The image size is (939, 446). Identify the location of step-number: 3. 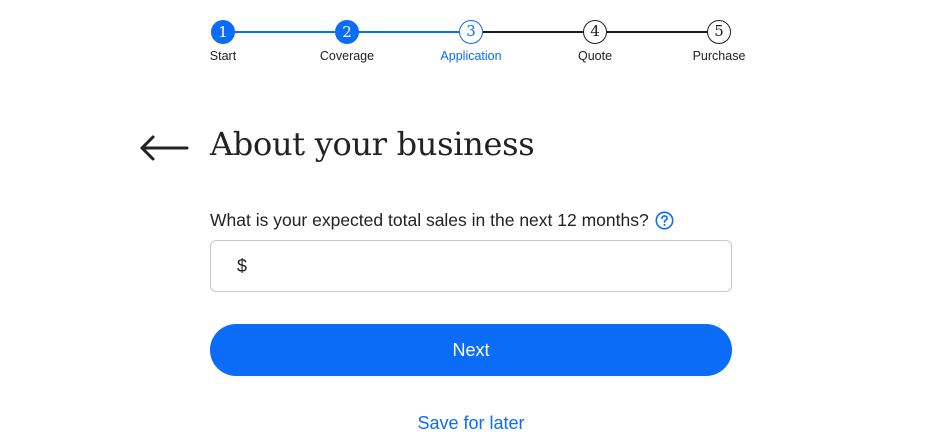
(471, 32).